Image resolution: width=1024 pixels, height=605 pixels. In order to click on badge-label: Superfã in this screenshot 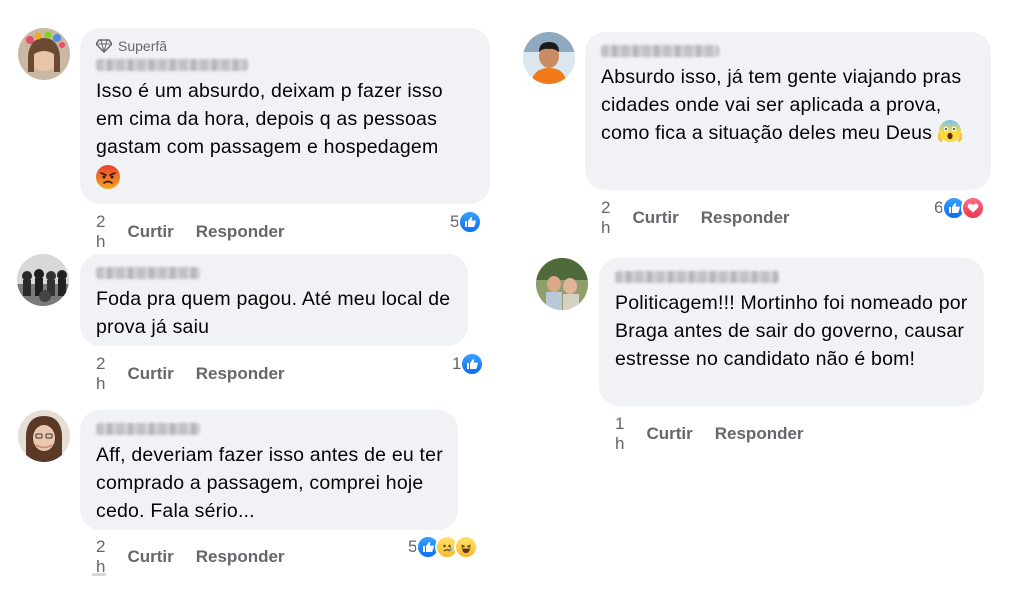, I will do `click(143, 46)`.